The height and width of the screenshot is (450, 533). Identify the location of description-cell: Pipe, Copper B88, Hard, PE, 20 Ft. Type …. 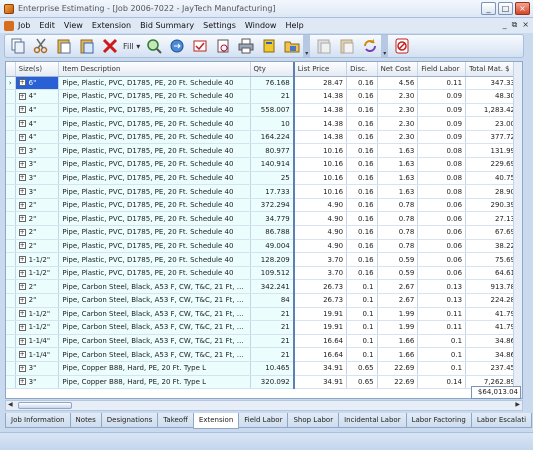
(154, 368).